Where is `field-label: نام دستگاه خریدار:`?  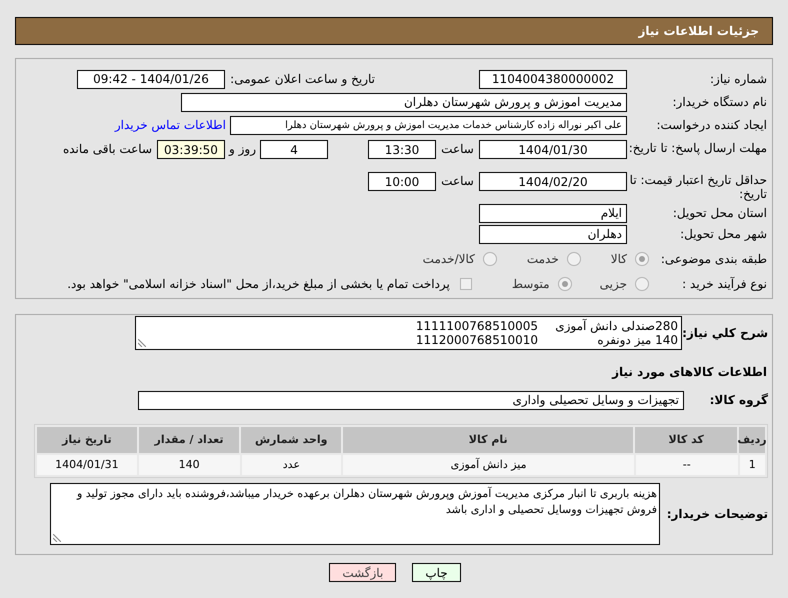 field-label: نام دستگاه خریدار: is located at coordinates (719, 102).